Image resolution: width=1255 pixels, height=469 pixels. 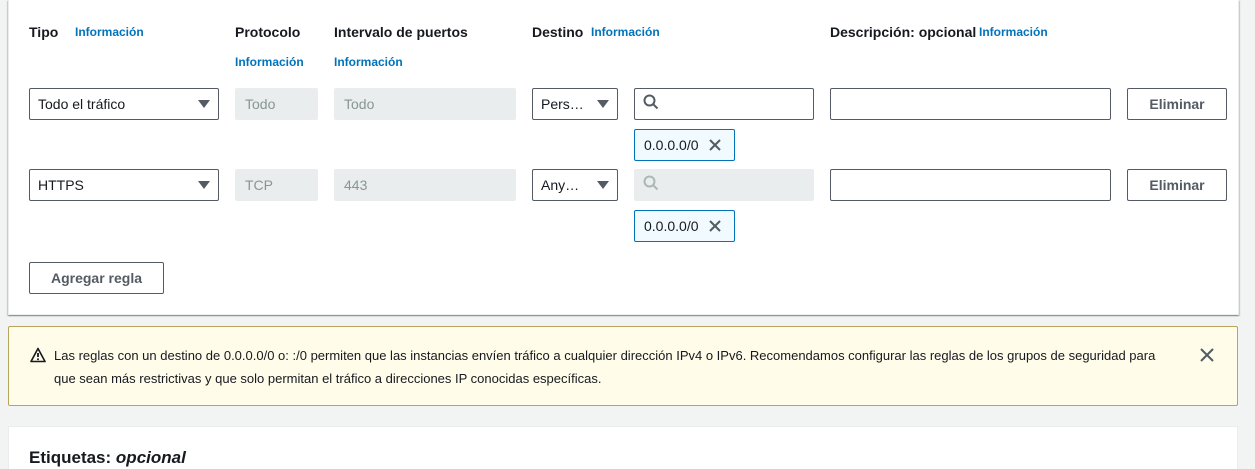 I want to click on header-destino: Destino, so click(x=558, y=32).